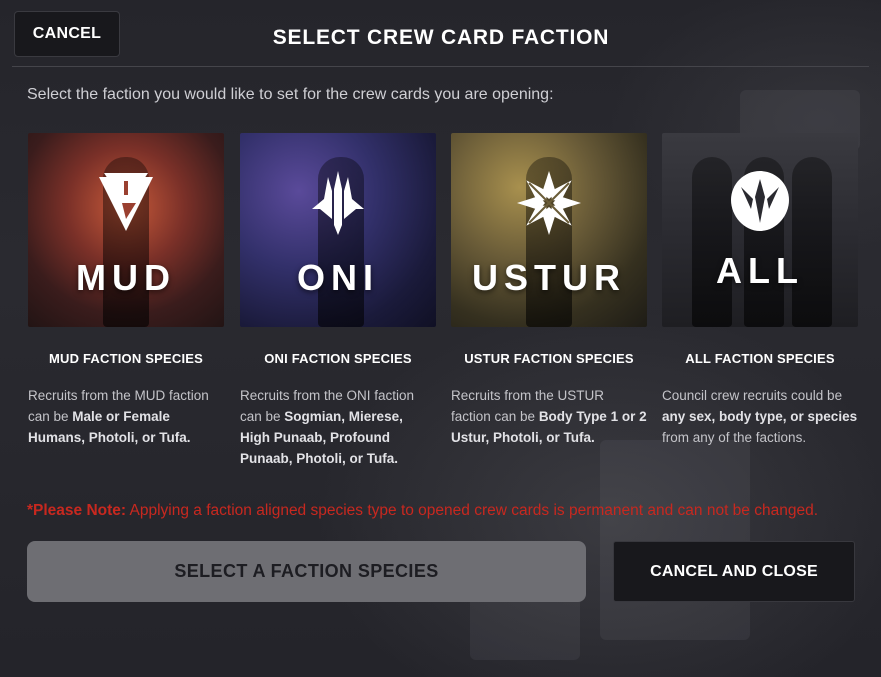 The width and height of the screenshot is (881, 677). I want to click on mud-emblem-icon, so click(126, 204).